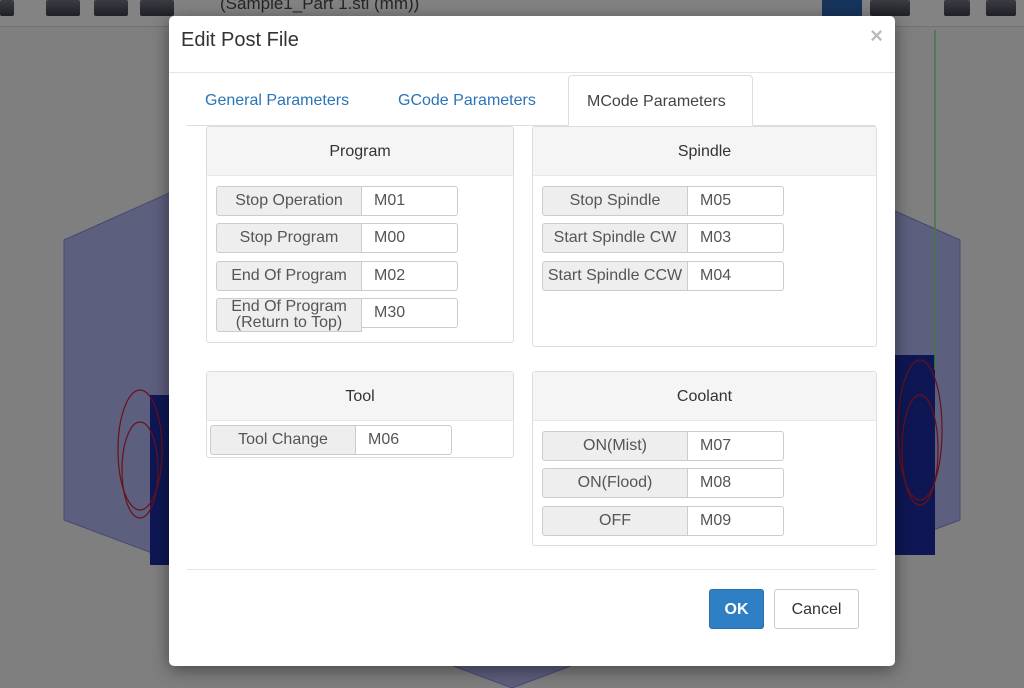 The height and width of the screenshot is (688, 1024). Describe the element at coordinates (736, 201) in the screenshot. I see `stop-spindle-input` at that location.